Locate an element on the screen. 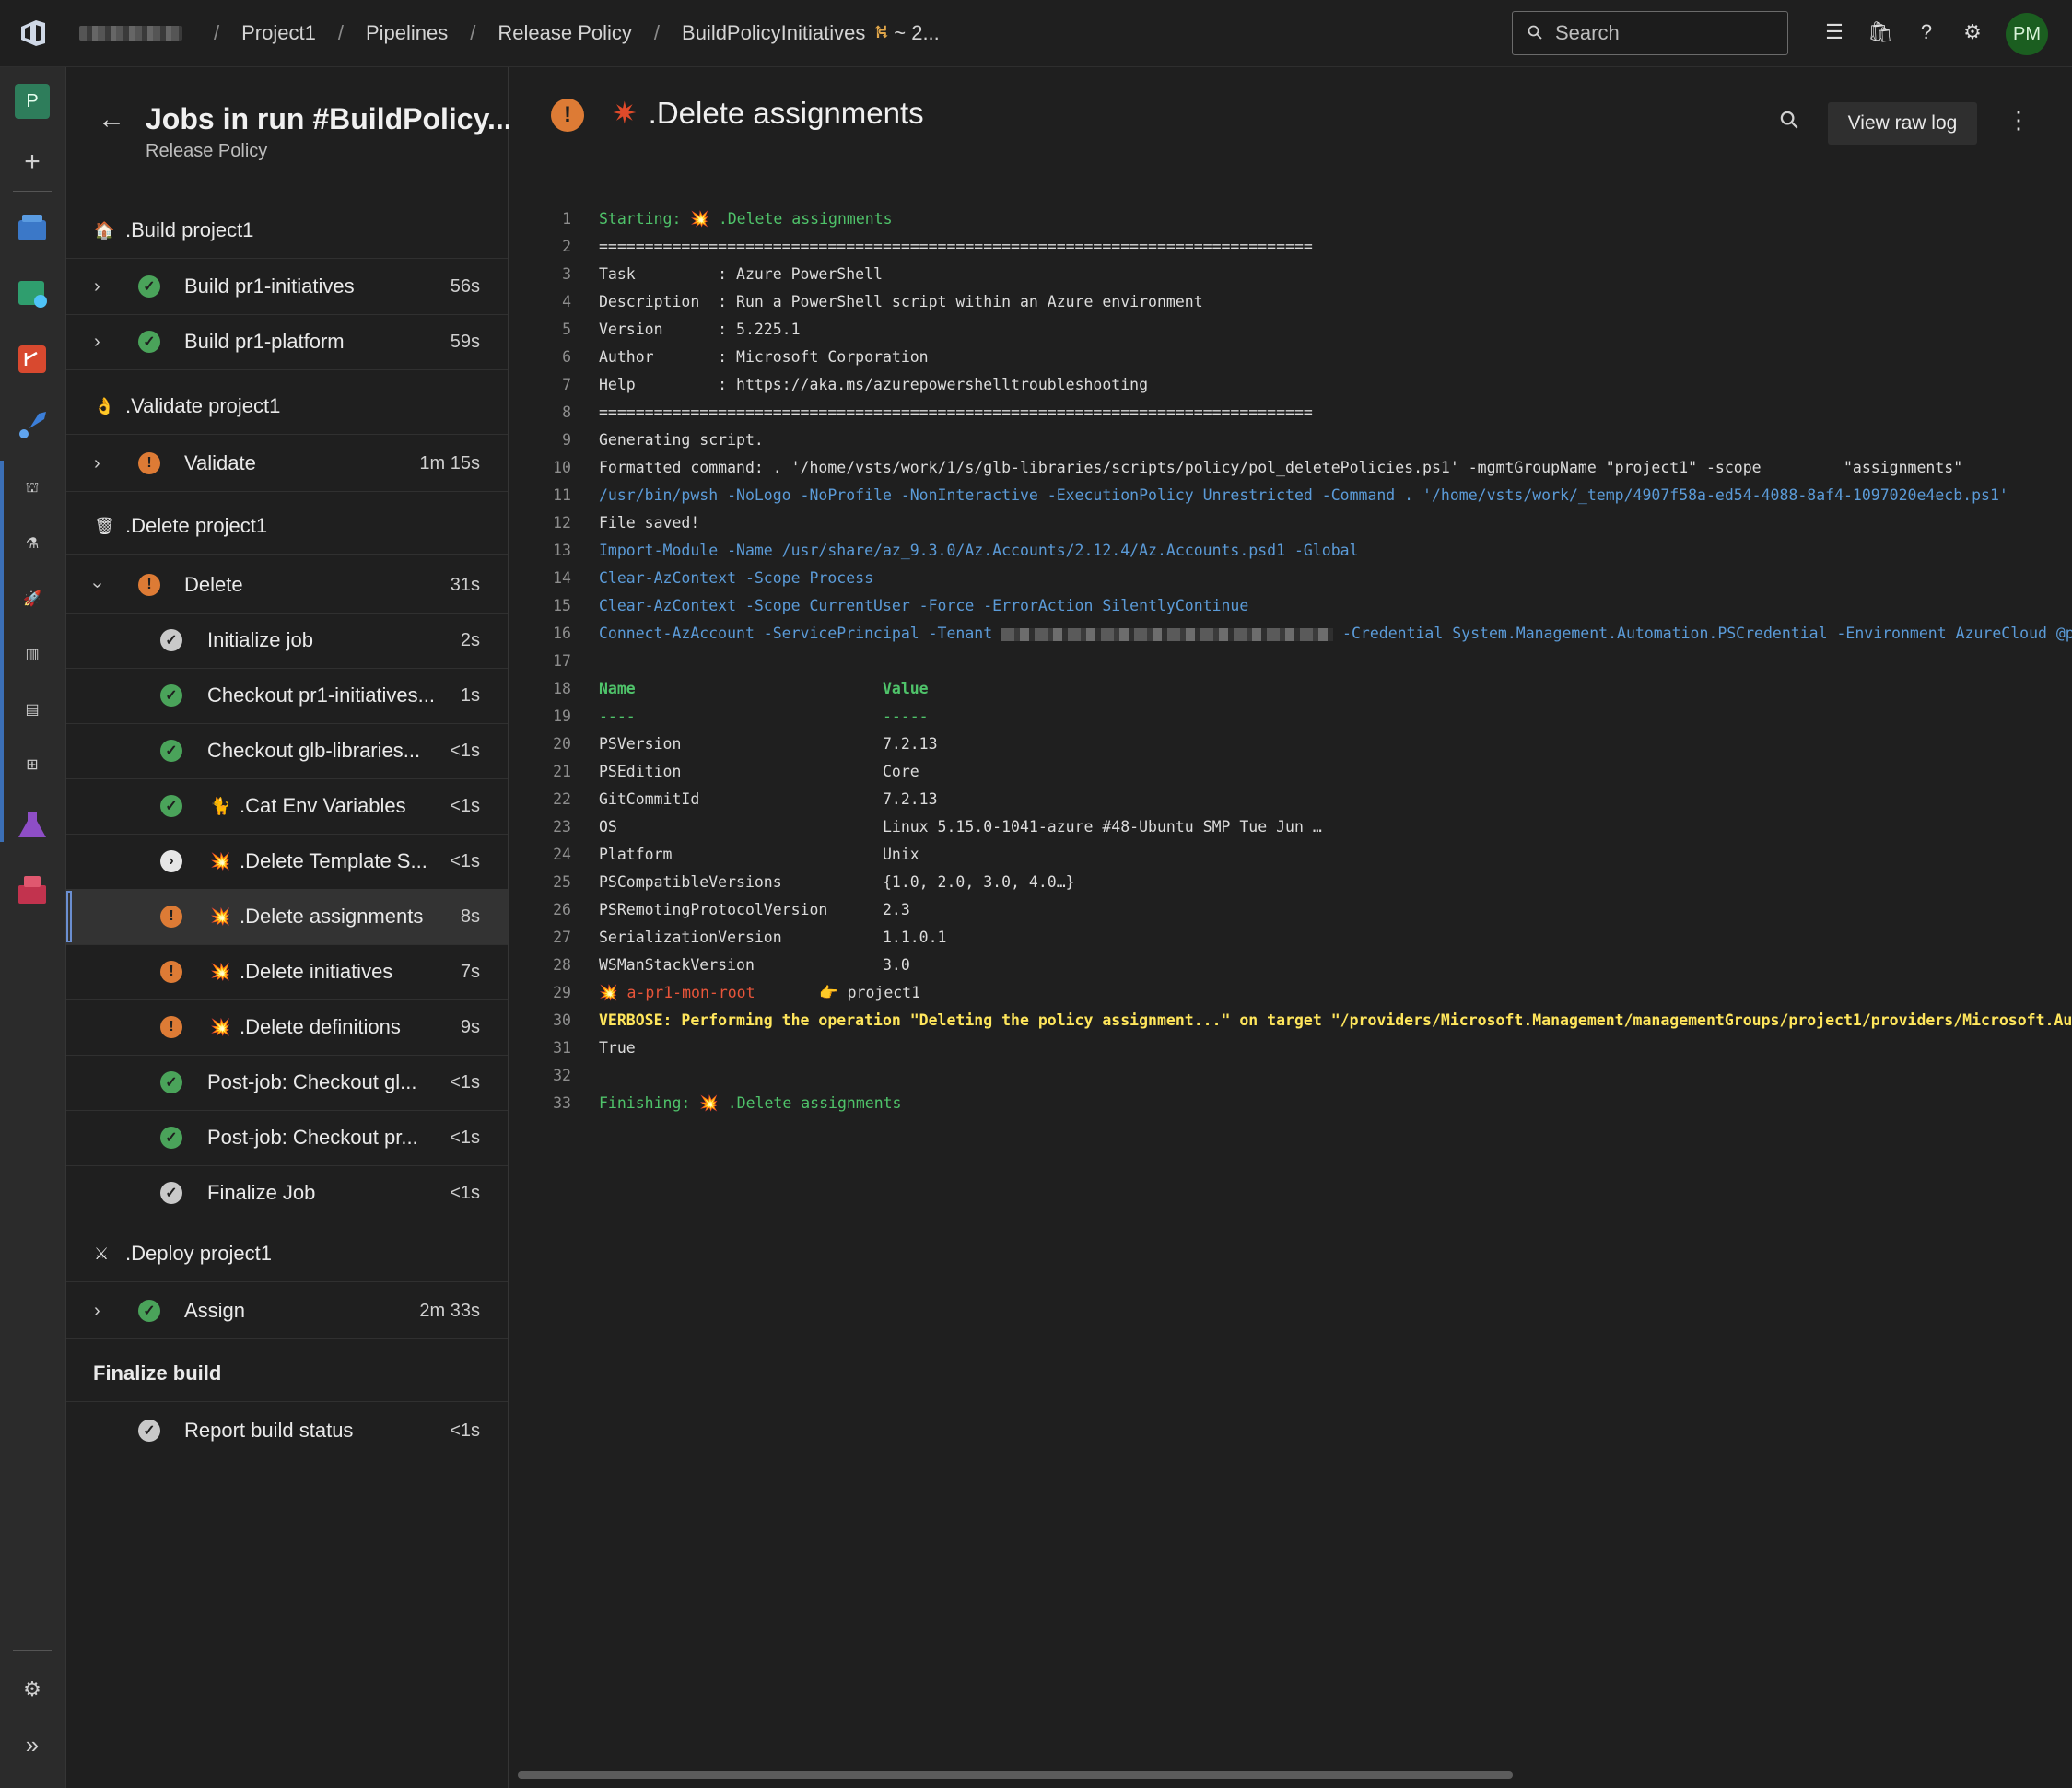  environments-icon: ⚗ is located at coordinates (32, 543).